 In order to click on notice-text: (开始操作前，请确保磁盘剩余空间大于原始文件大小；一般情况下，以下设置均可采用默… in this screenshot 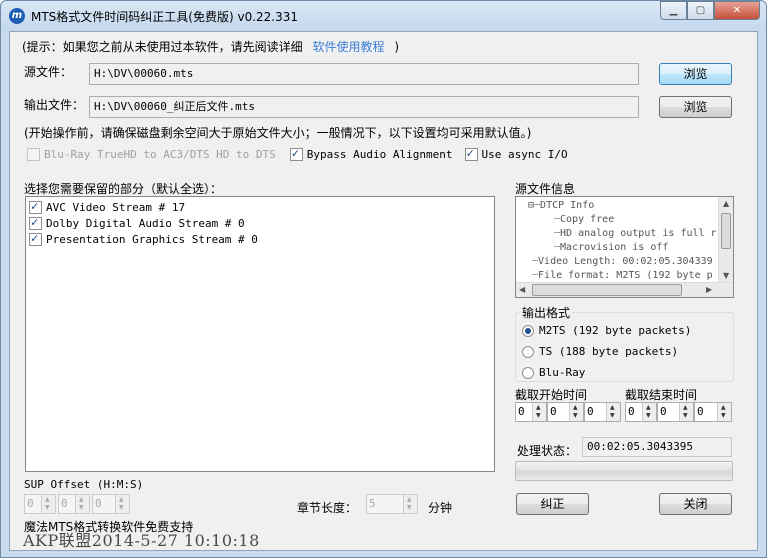, I will do `click(278, 133)`.